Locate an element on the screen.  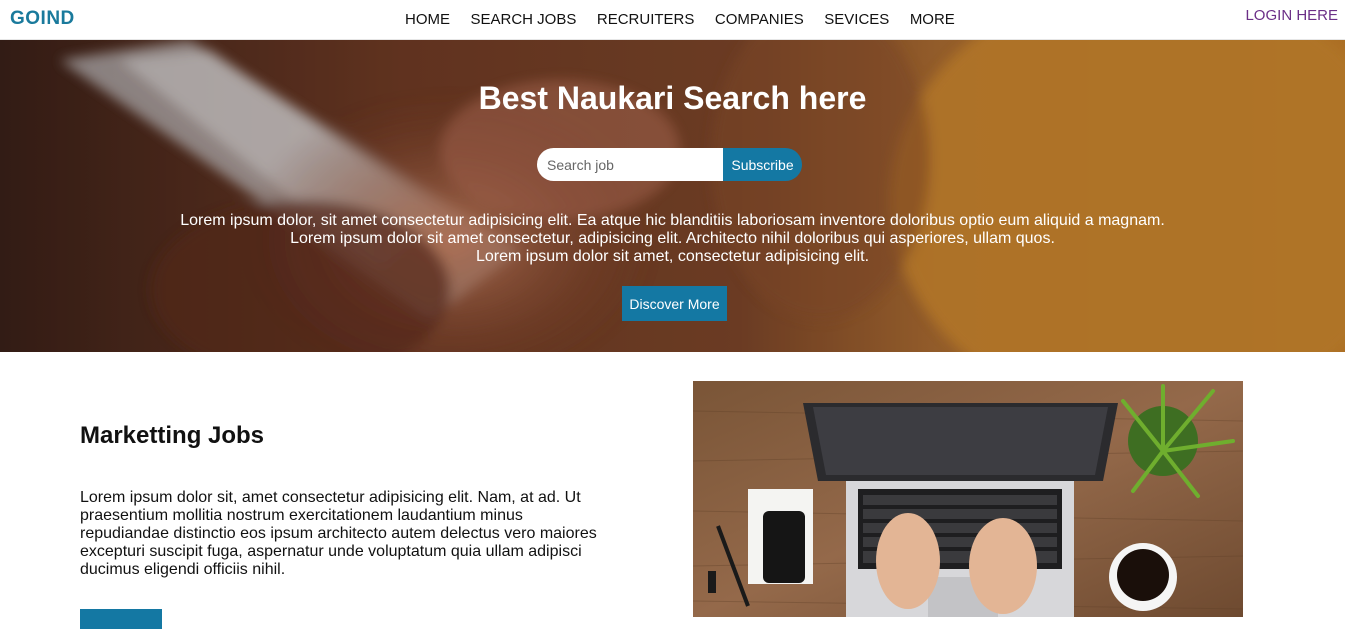
nav-item-search-jobs: SEARCH JOBS is located at coordinates (524, 19).